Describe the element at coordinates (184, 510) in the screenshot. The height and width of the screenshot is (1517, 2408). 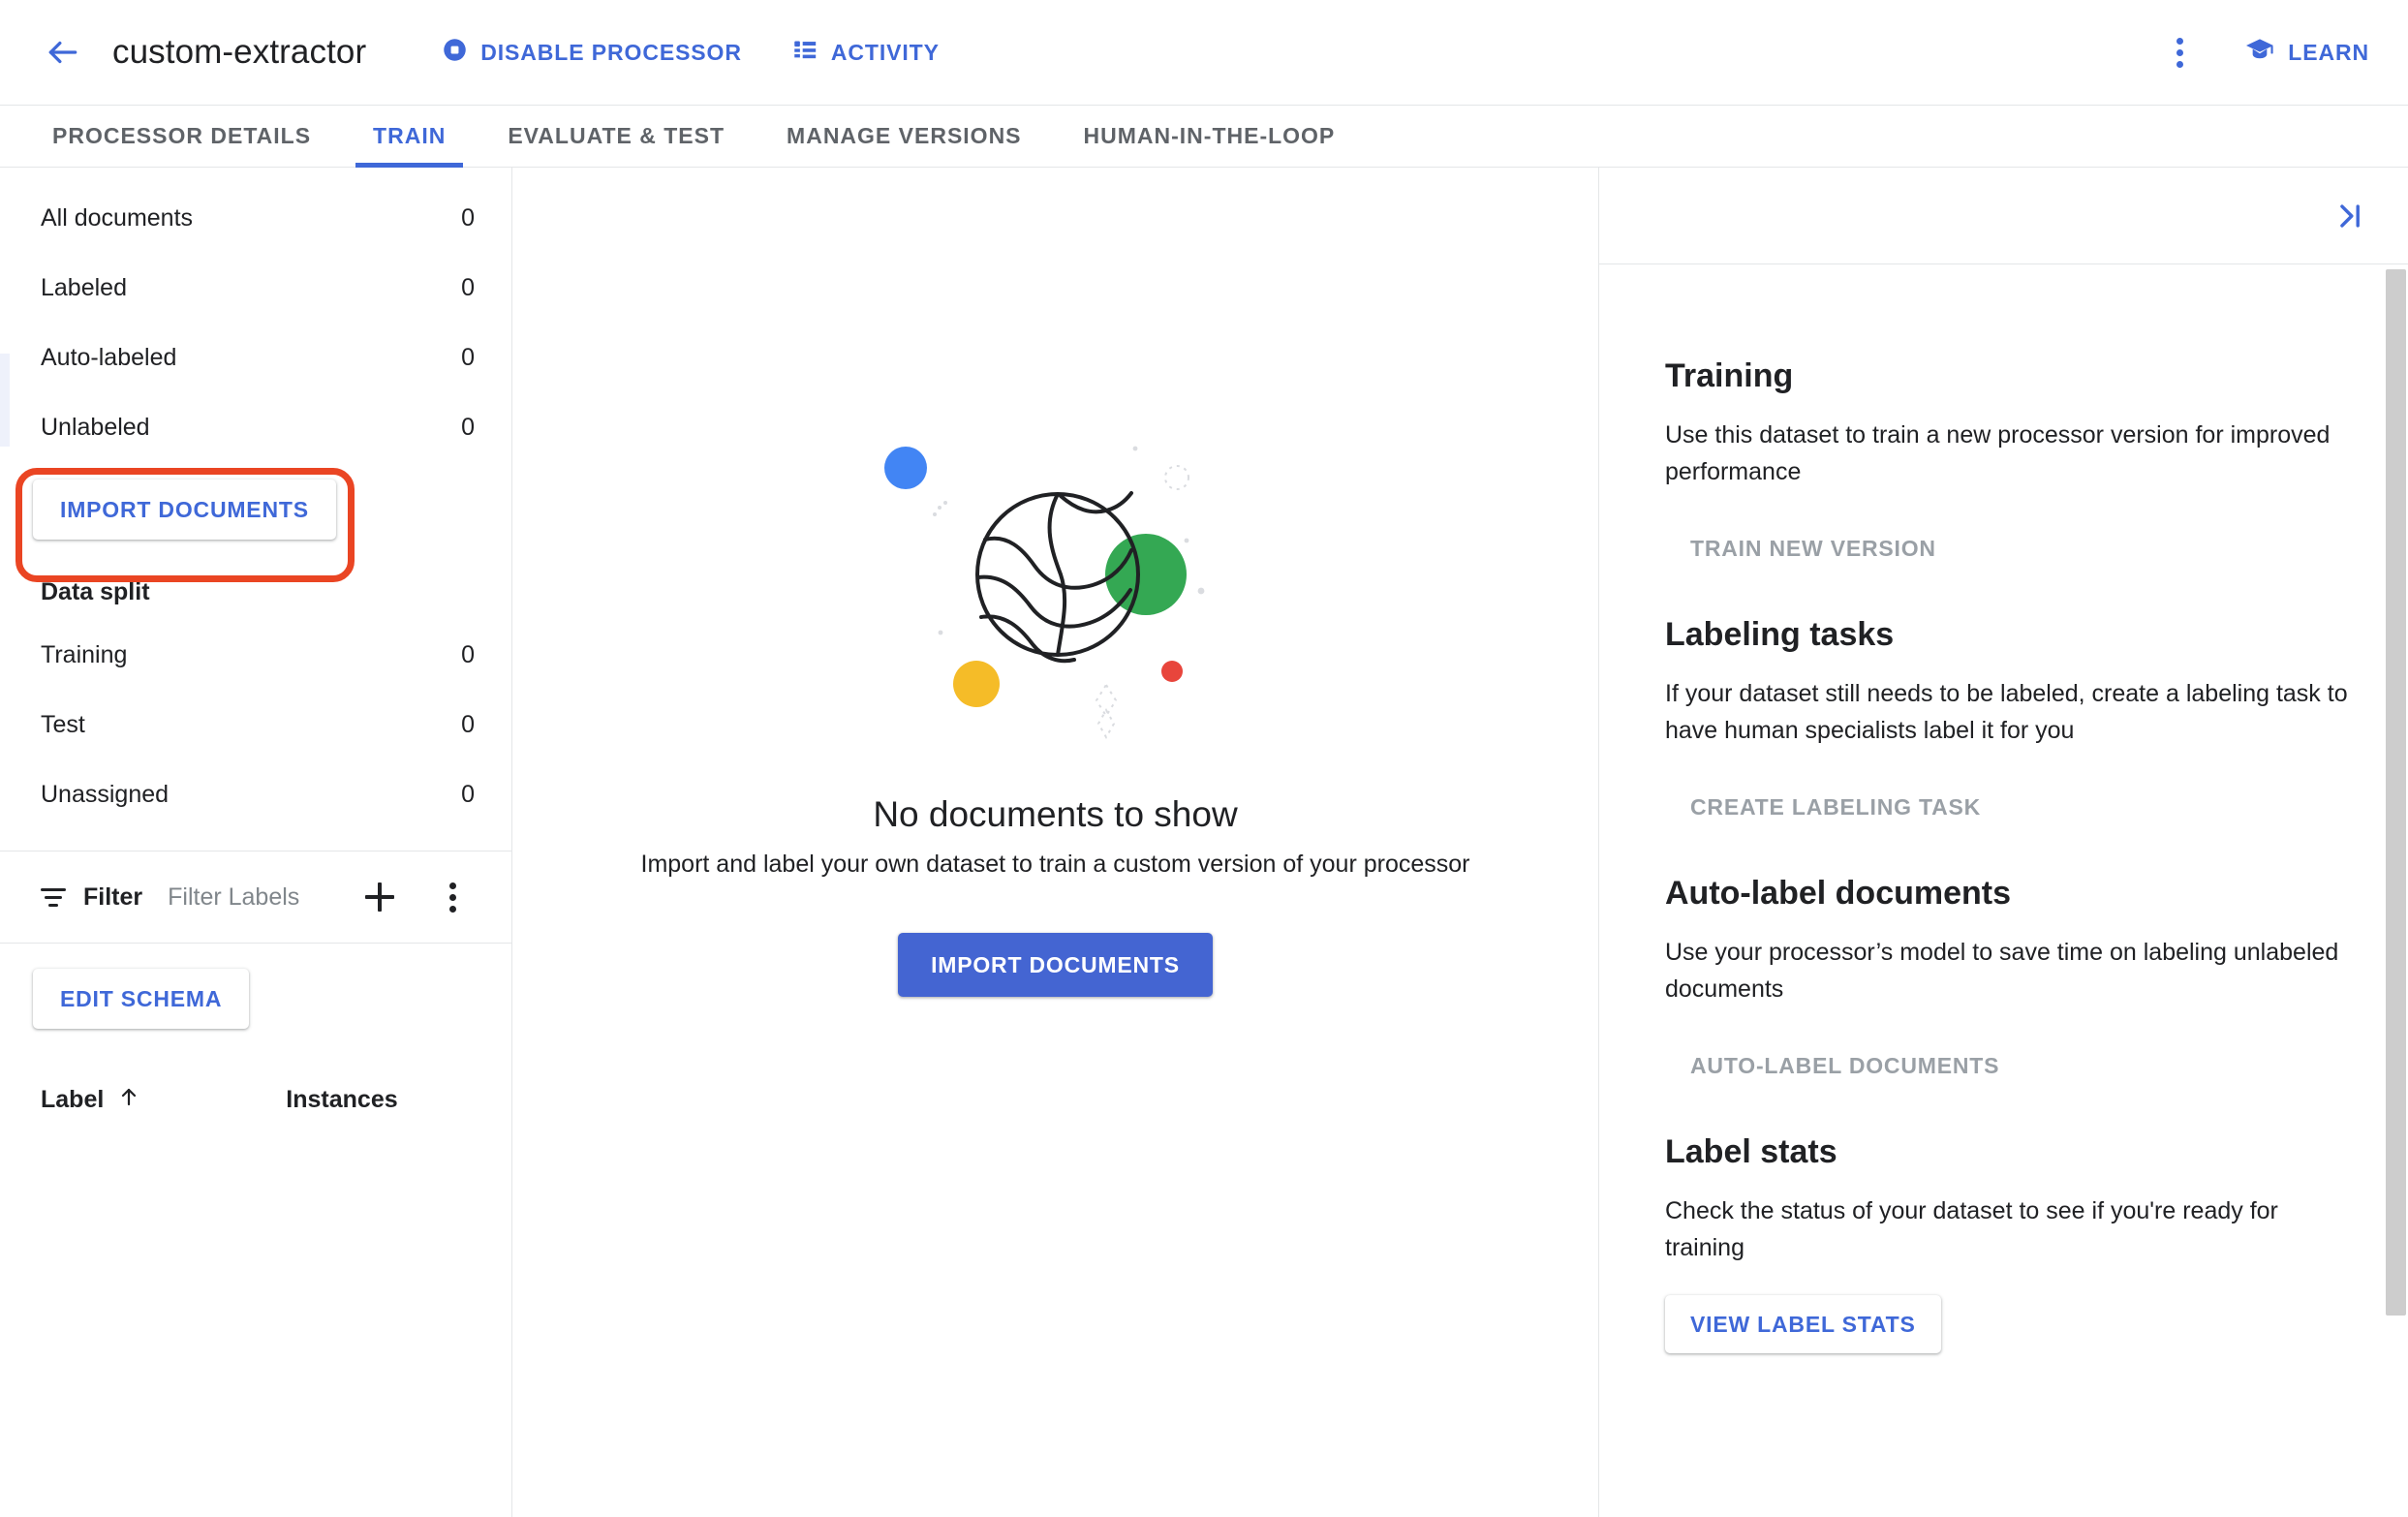
I see `sidebar-import-documents-button: IMPORT DOCUMENTS` at that location.